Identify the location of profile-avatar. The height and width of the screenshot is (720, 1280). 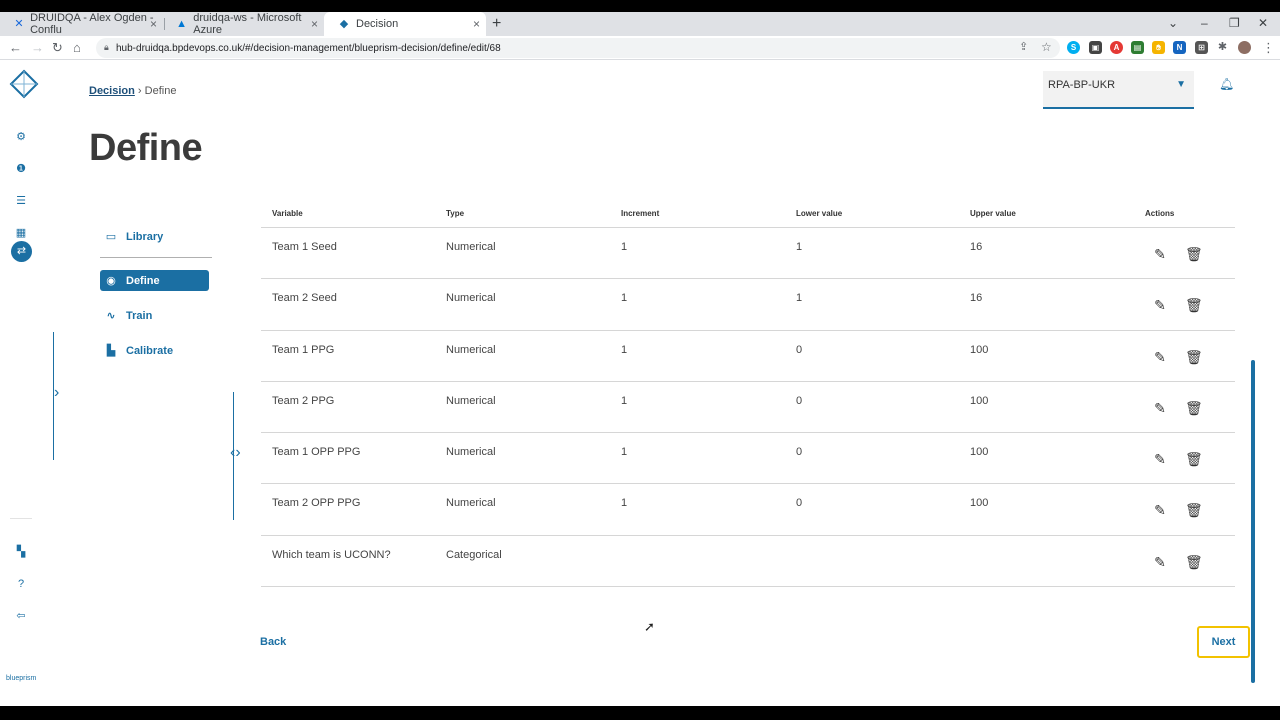
(1244, 47).